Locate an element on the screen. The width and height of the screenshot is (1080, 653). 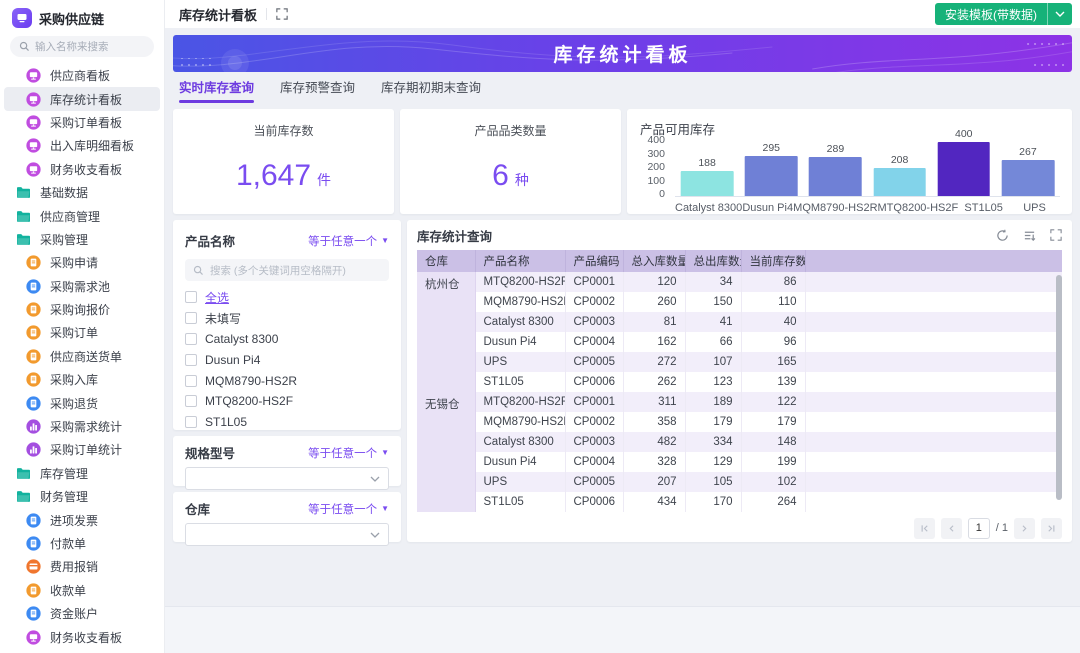
sidebar-item-3: 出入库明细看板 is located at coordinates (82, 145).